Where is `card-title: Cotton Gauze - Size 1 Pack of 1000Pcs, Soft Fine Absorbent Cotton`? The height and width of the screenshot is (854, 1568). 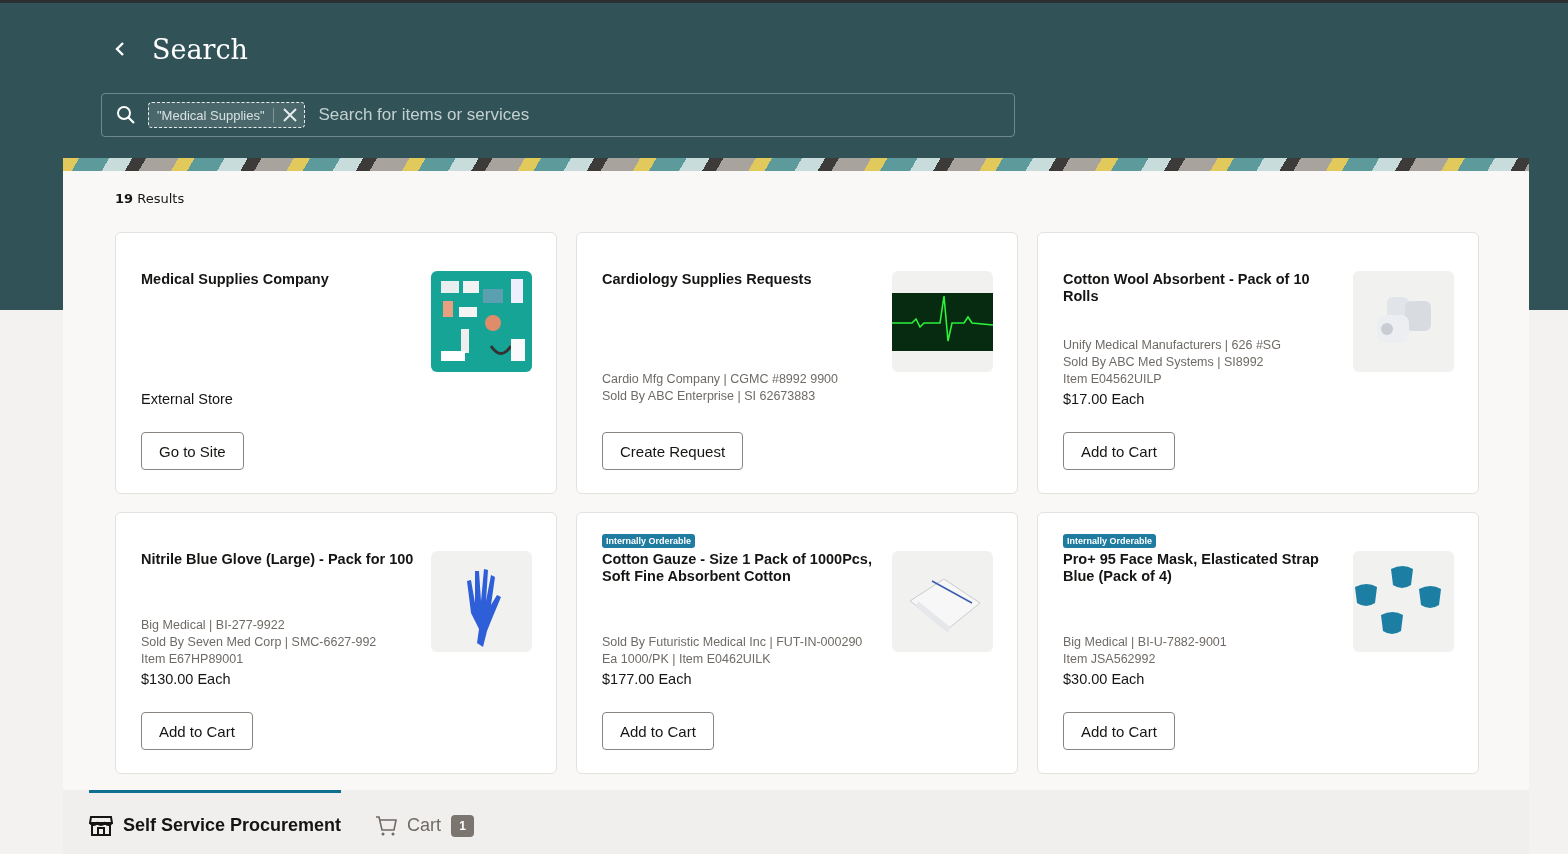 card-title: Cotton Gauze - Size 1 Pack of 1000Pcs, Soft Fine Absorbent Cotton is located at coordinates (737, 568).